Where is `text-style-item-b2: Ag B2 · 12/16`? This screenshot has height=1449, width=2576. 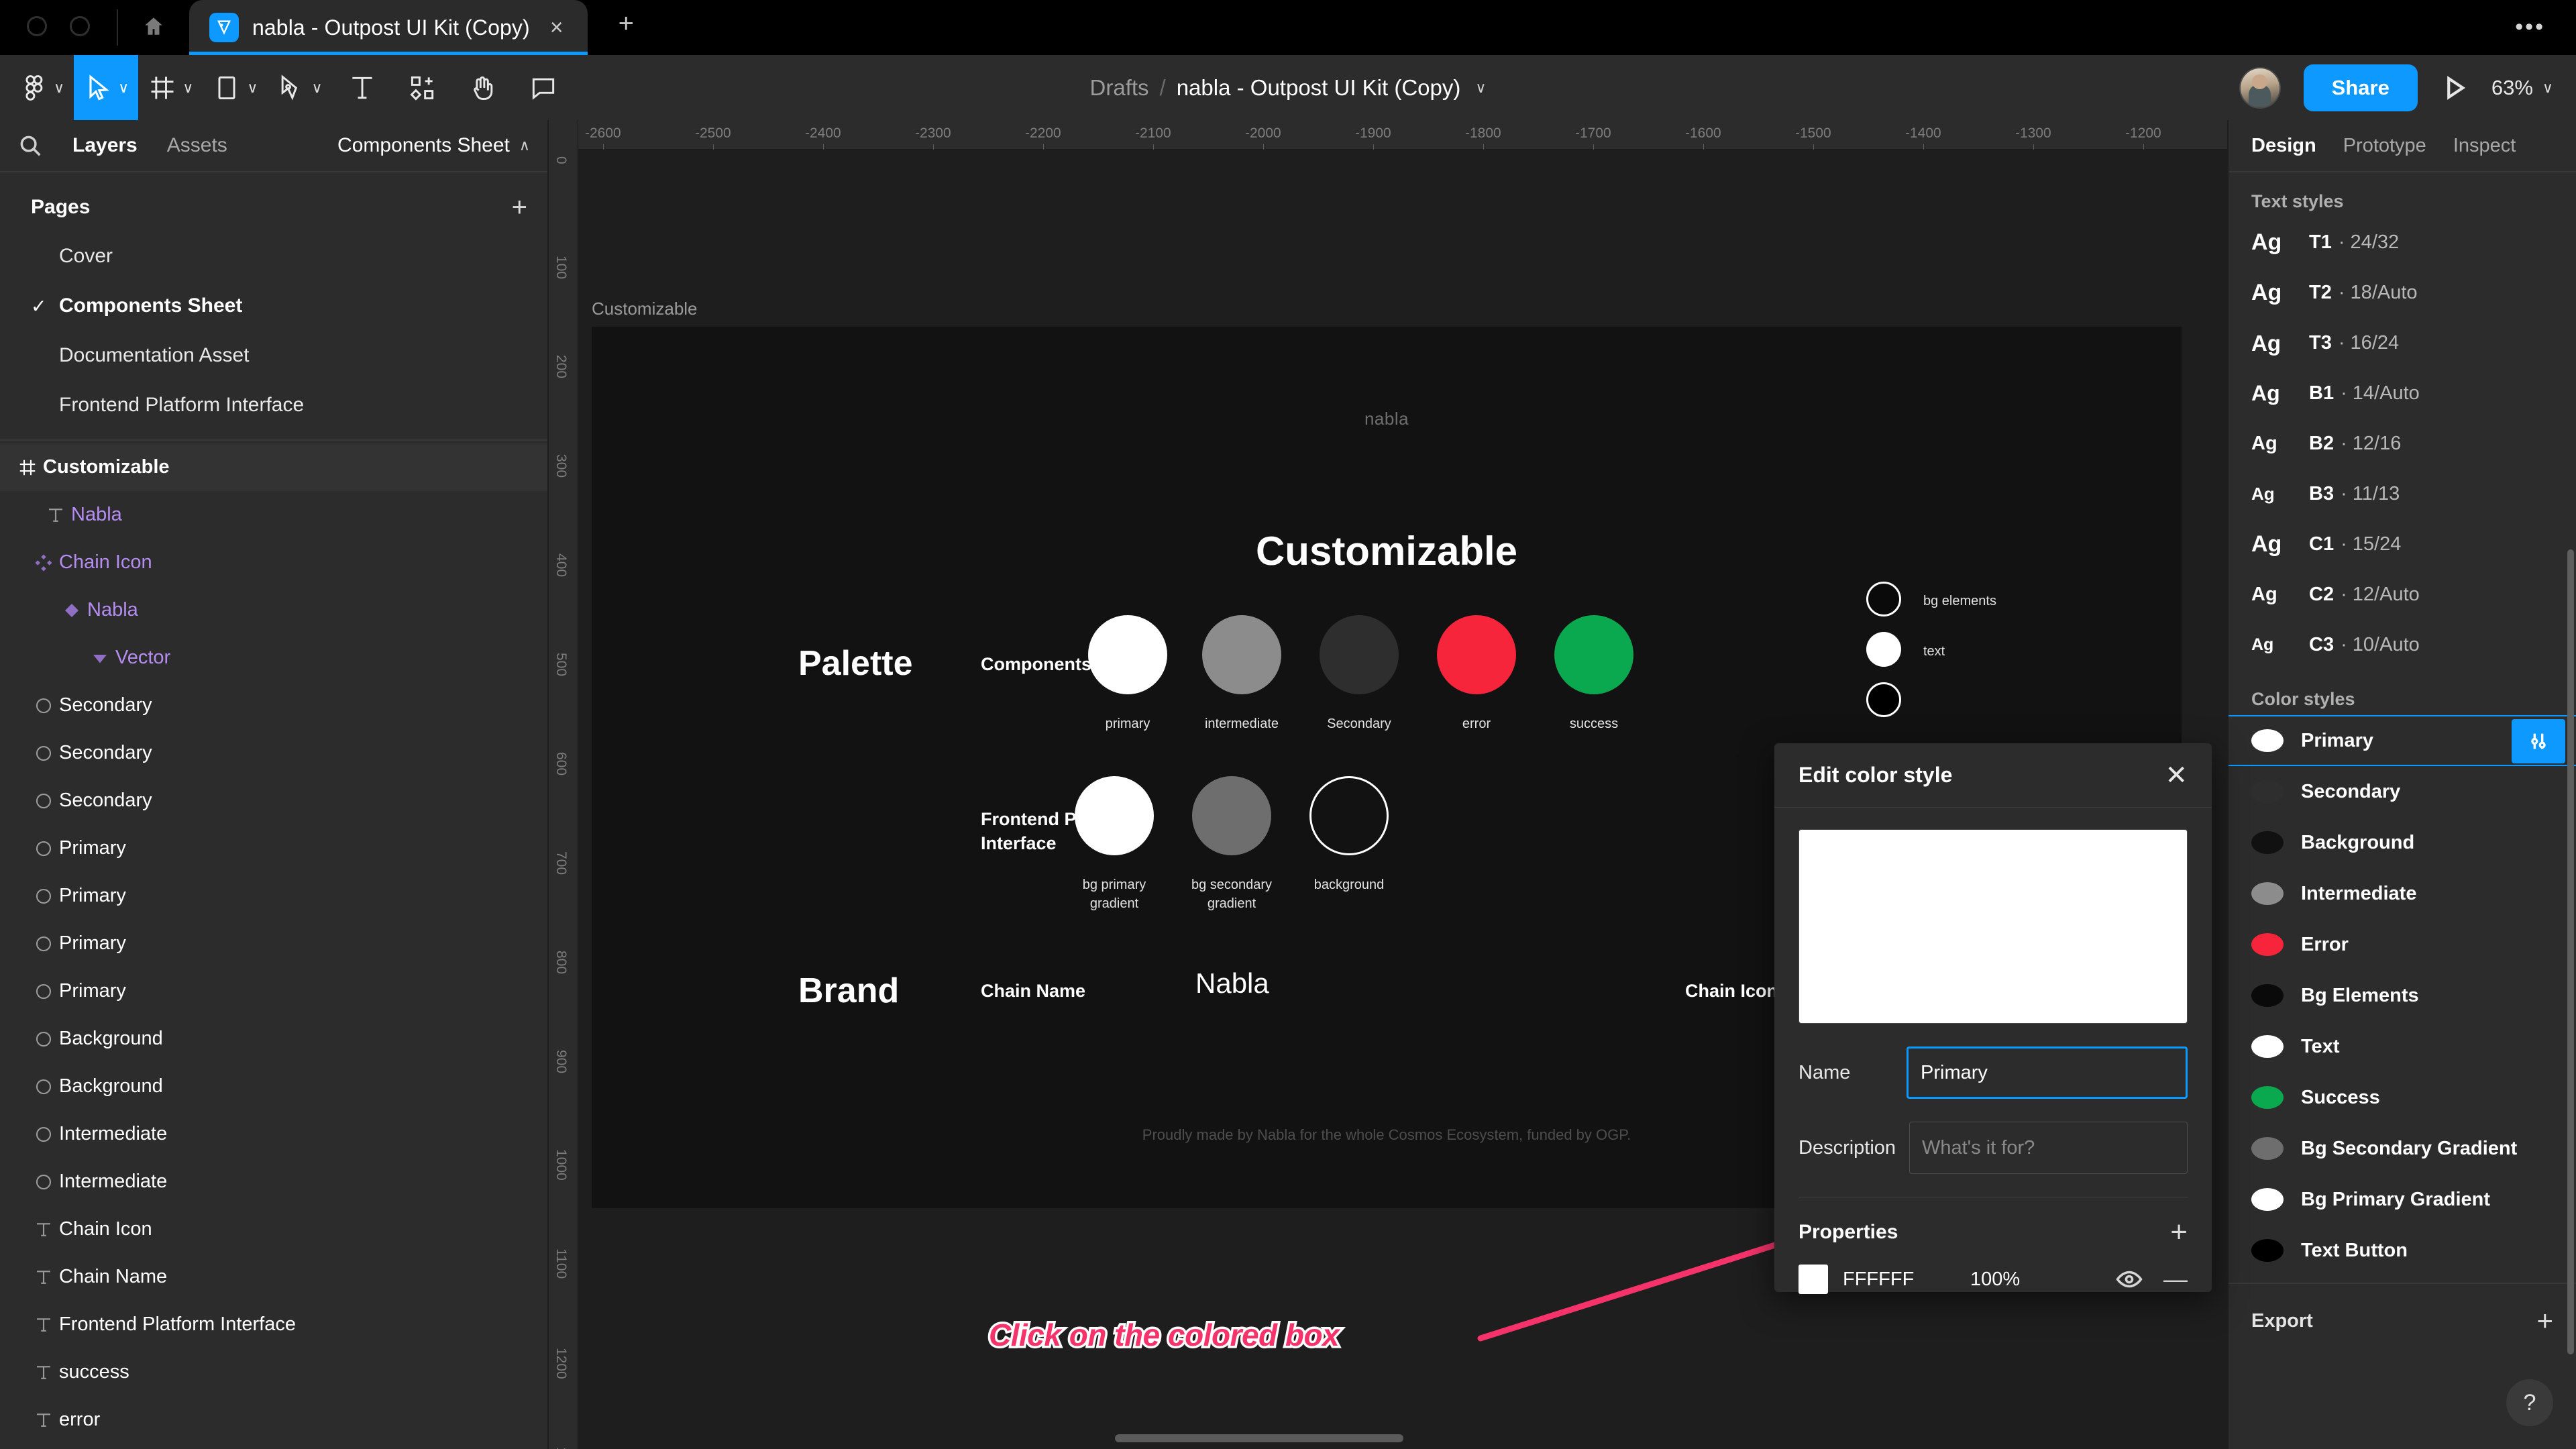 text-style-item-b2: Ag B2 · 12/16 is located at coordinates (2402, 444).